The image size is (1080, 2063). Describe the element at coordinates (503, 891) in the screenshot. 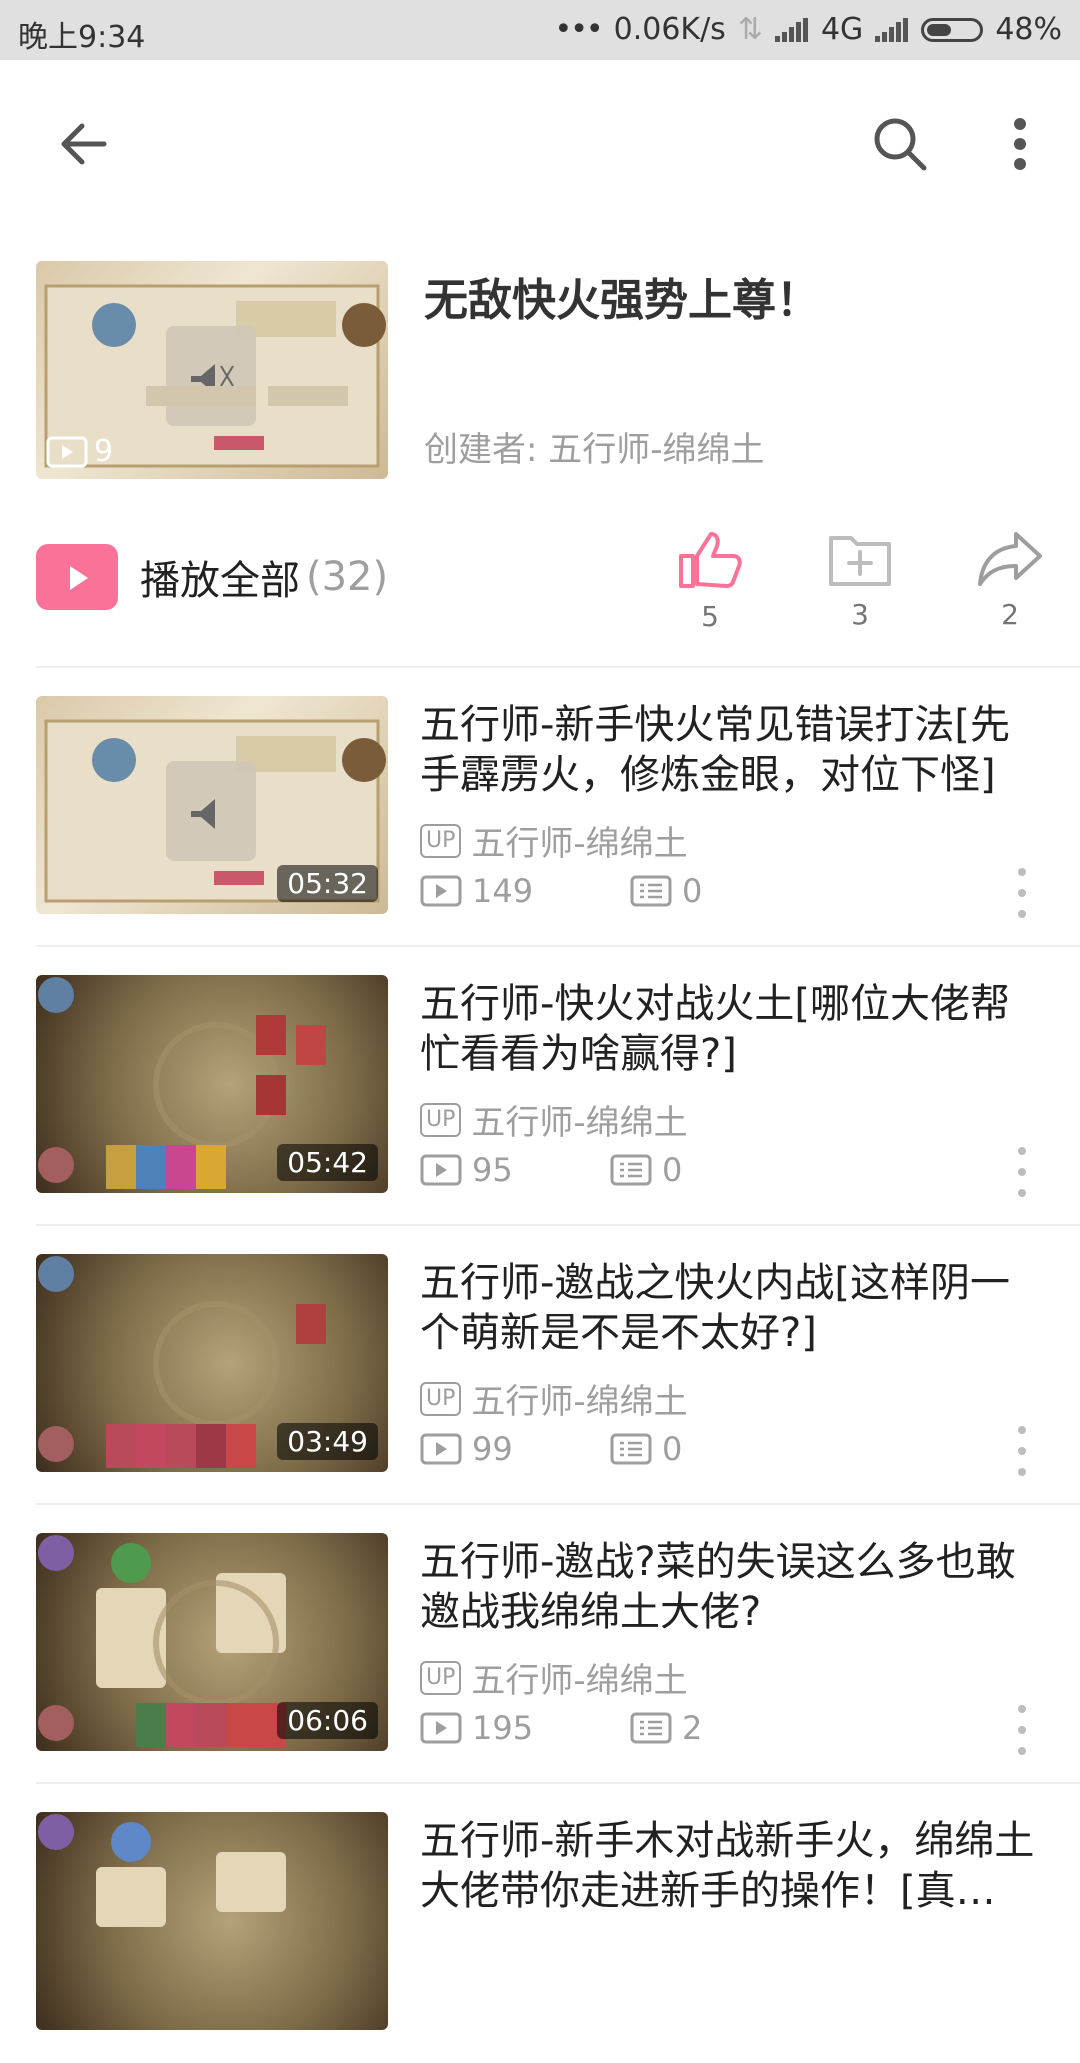

I see `play-count-value: 149` at that location.